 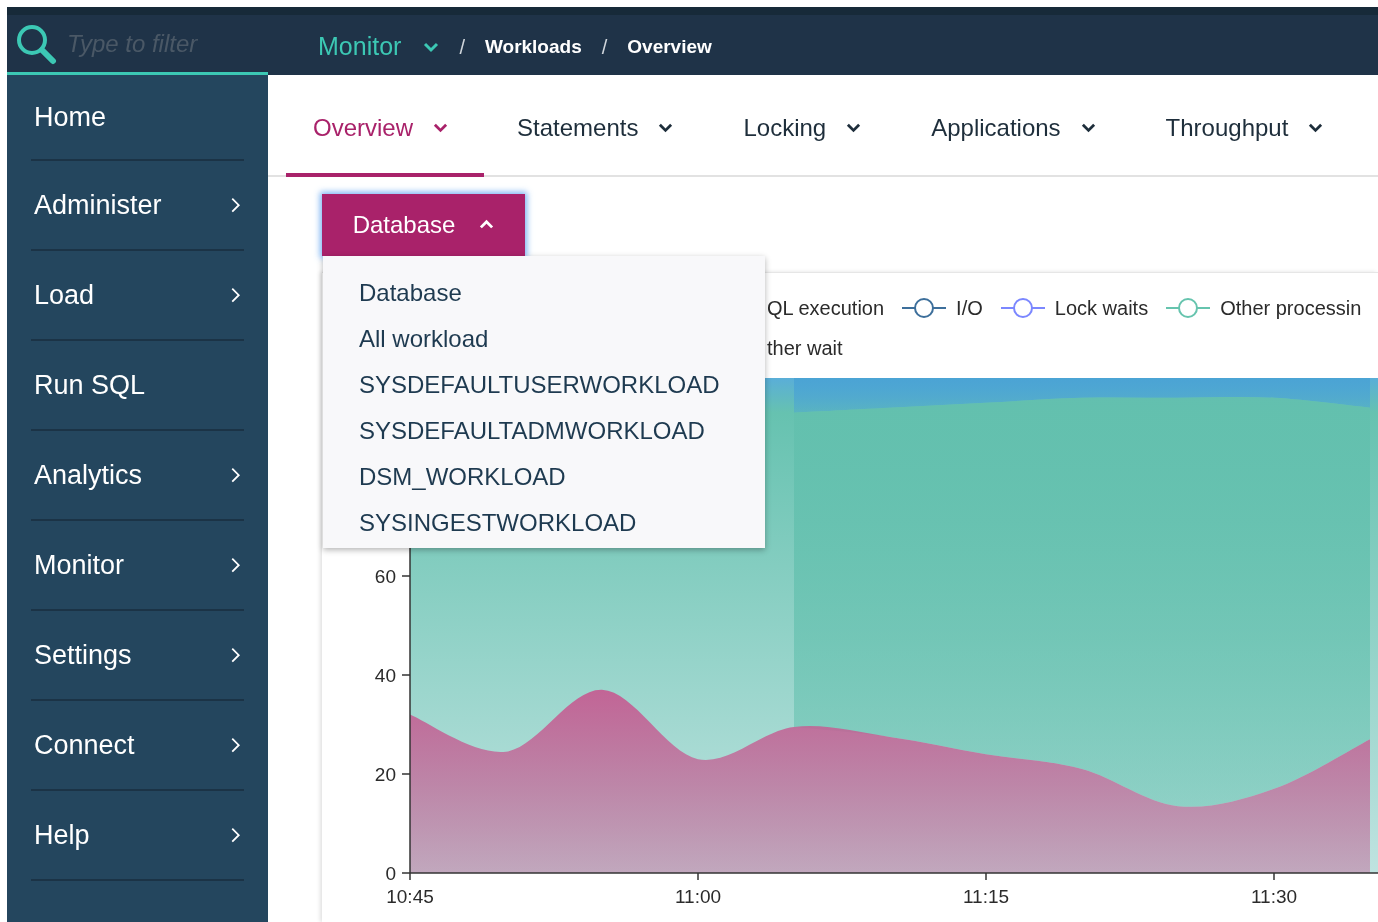 What do you see at coordinates (390, 873) in the screenshot?
I see `y-tick-label: 0` at bounding box center [390, 873].